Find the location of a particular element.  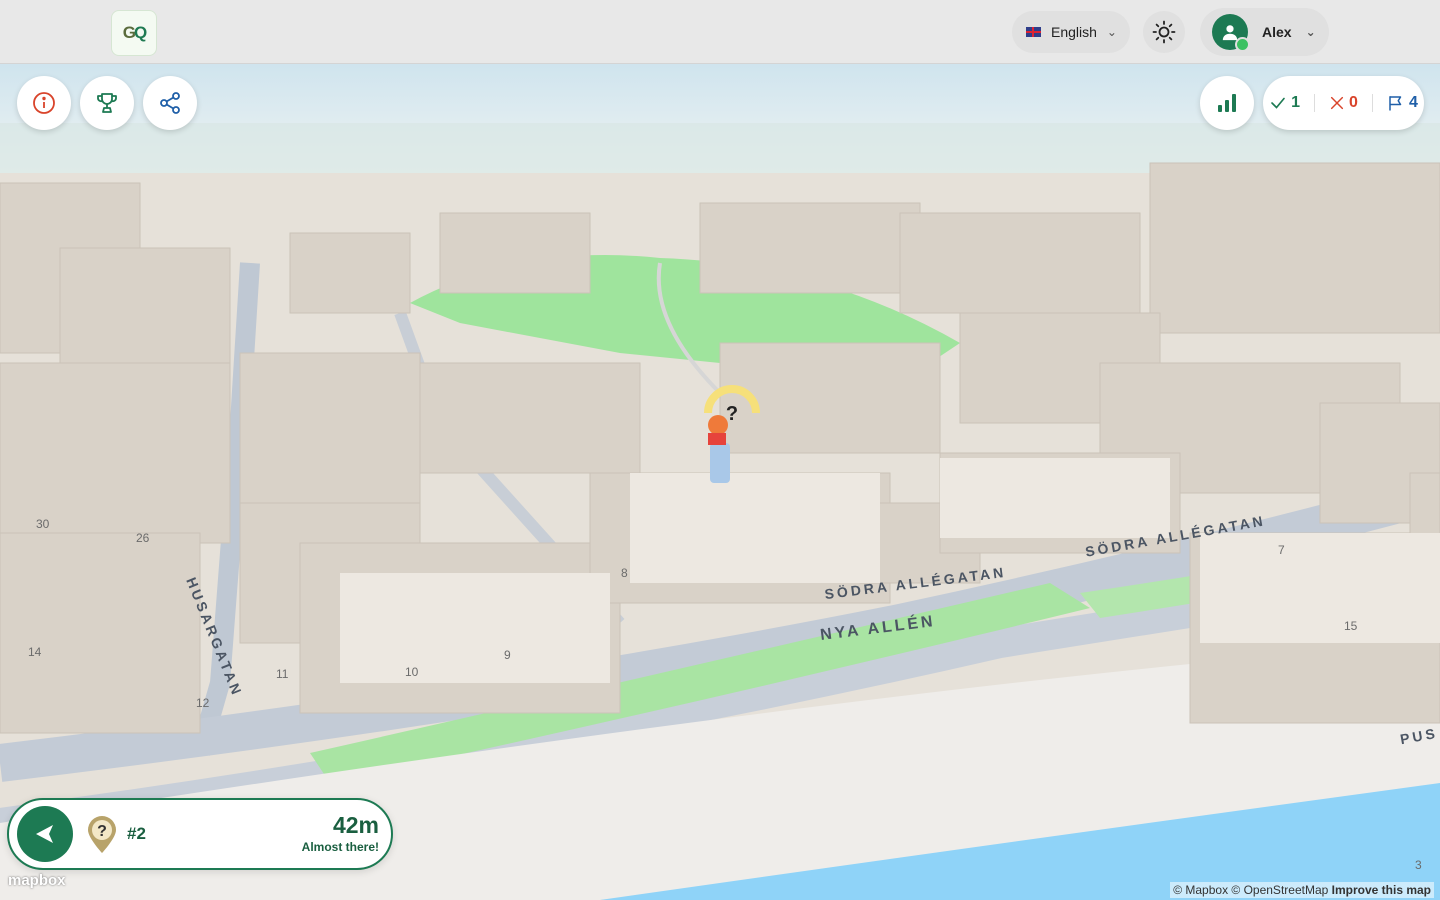

navigation-arrow-icon is located at coordinates (44, 834).